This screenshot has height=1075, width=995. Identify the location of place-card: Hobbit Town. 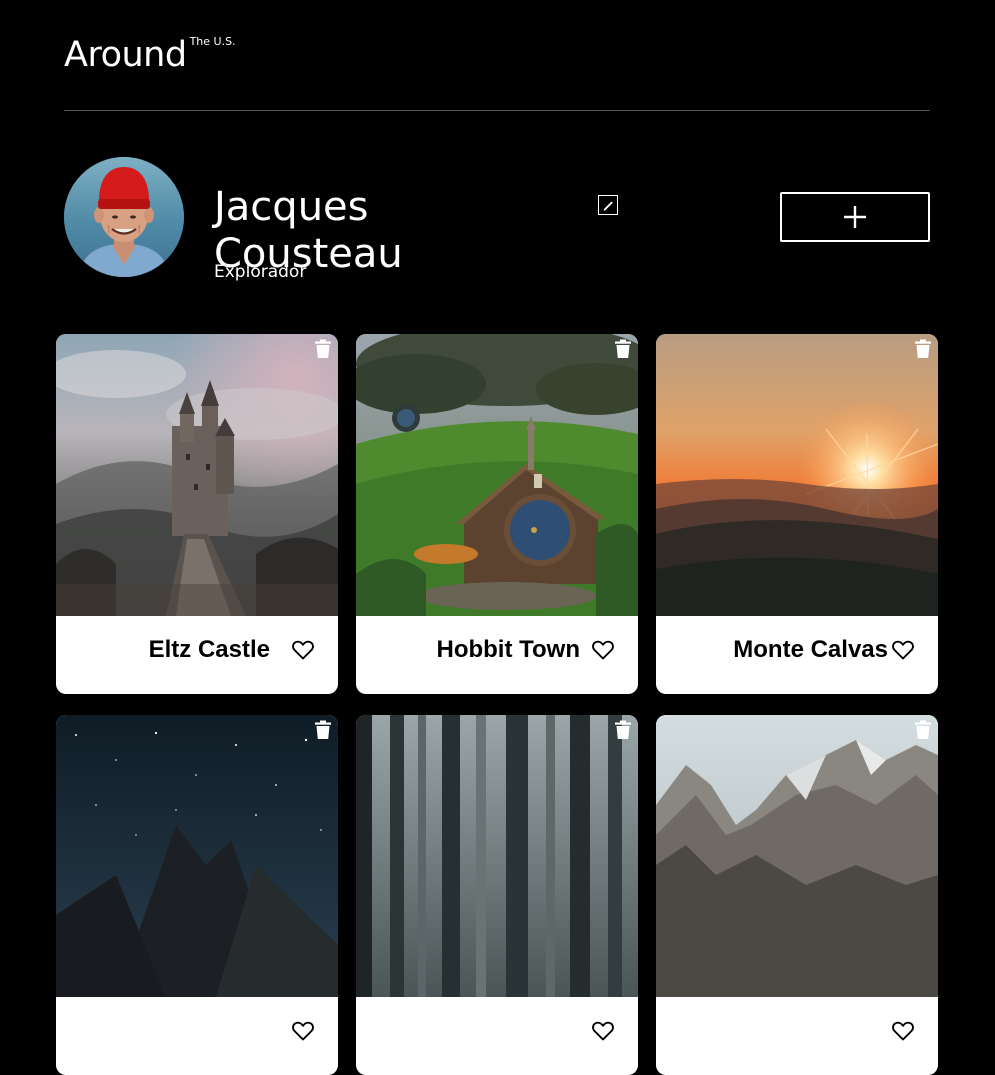
(497, 514).